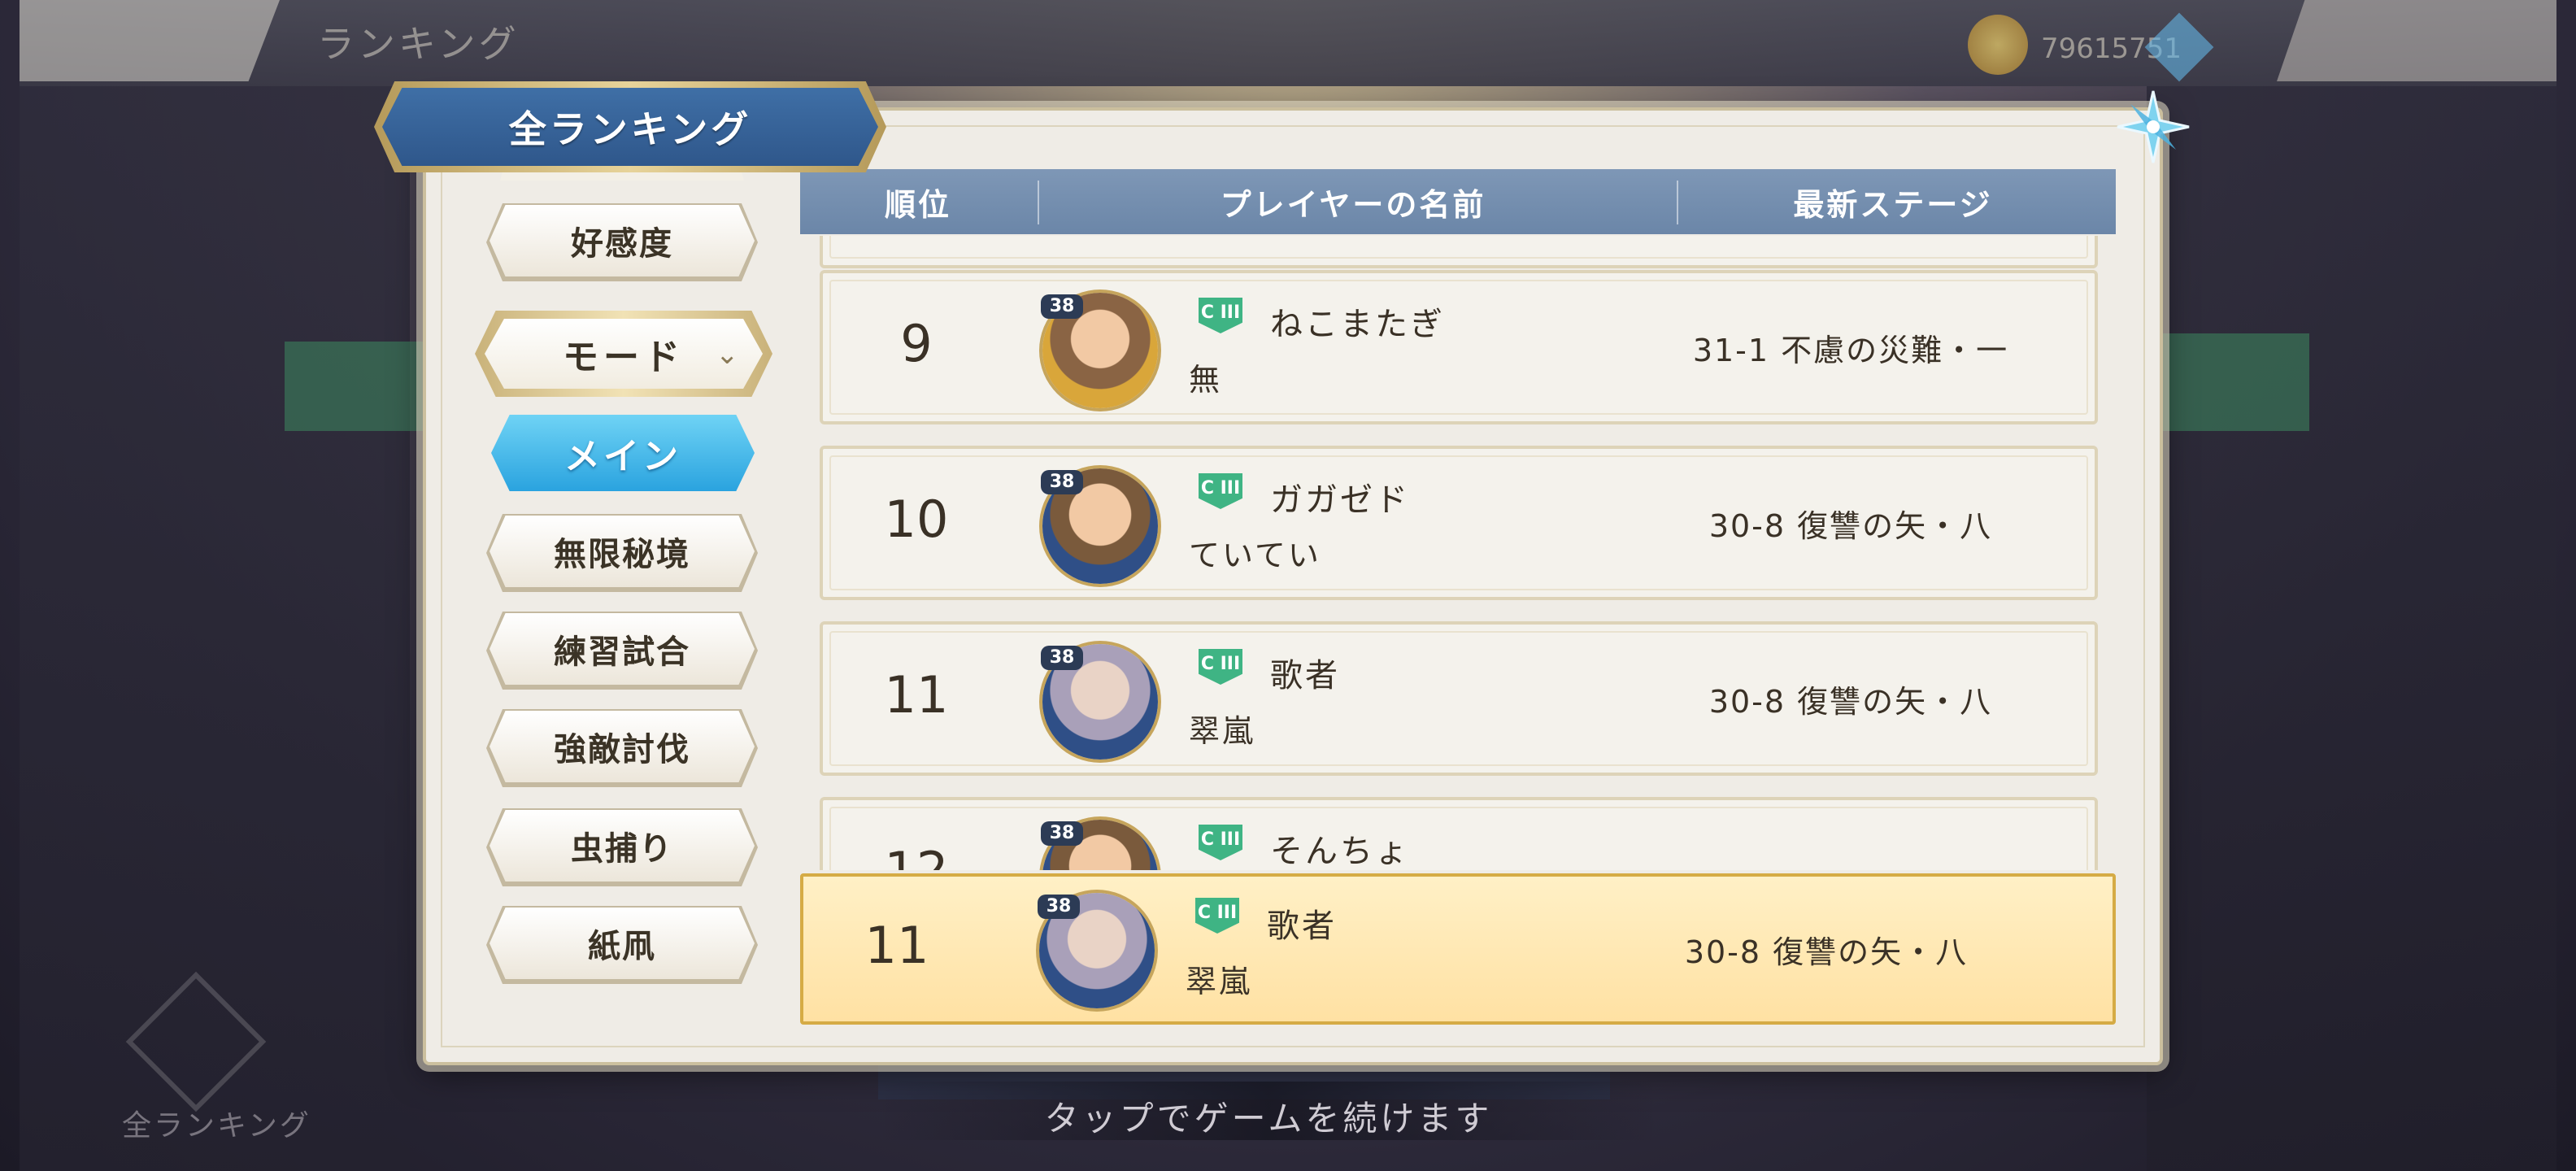 The width and height of the screenshot is (2576, 1171). I want to click on guild-name: 無, so click(1206, 380).